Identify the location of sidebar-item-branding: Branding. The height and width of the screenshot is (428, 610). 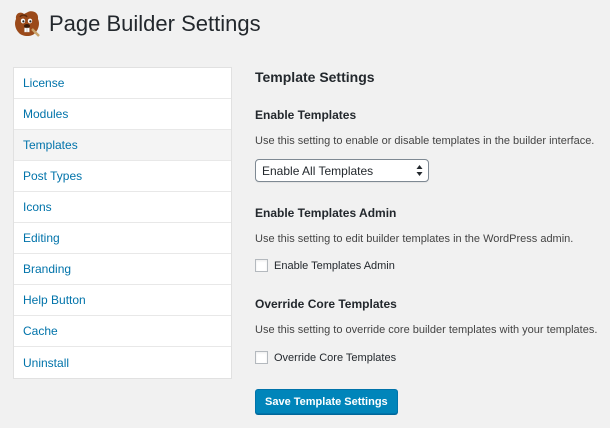
(122, 269).